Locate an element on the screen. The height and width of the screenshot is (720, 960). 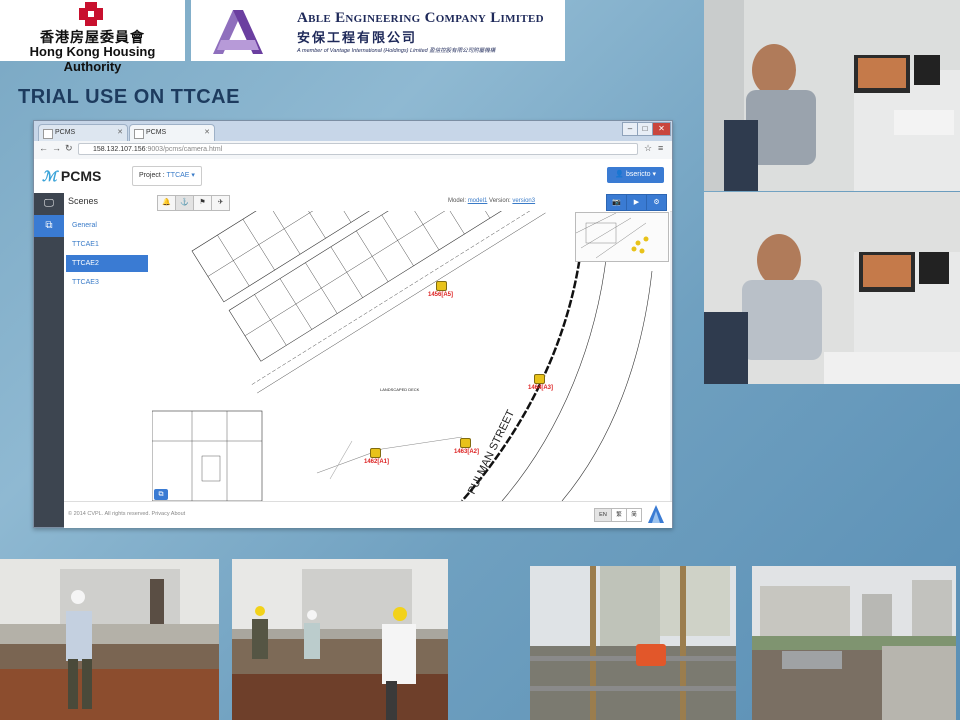
video-button: ▶ is located at coordinates (636, 202).